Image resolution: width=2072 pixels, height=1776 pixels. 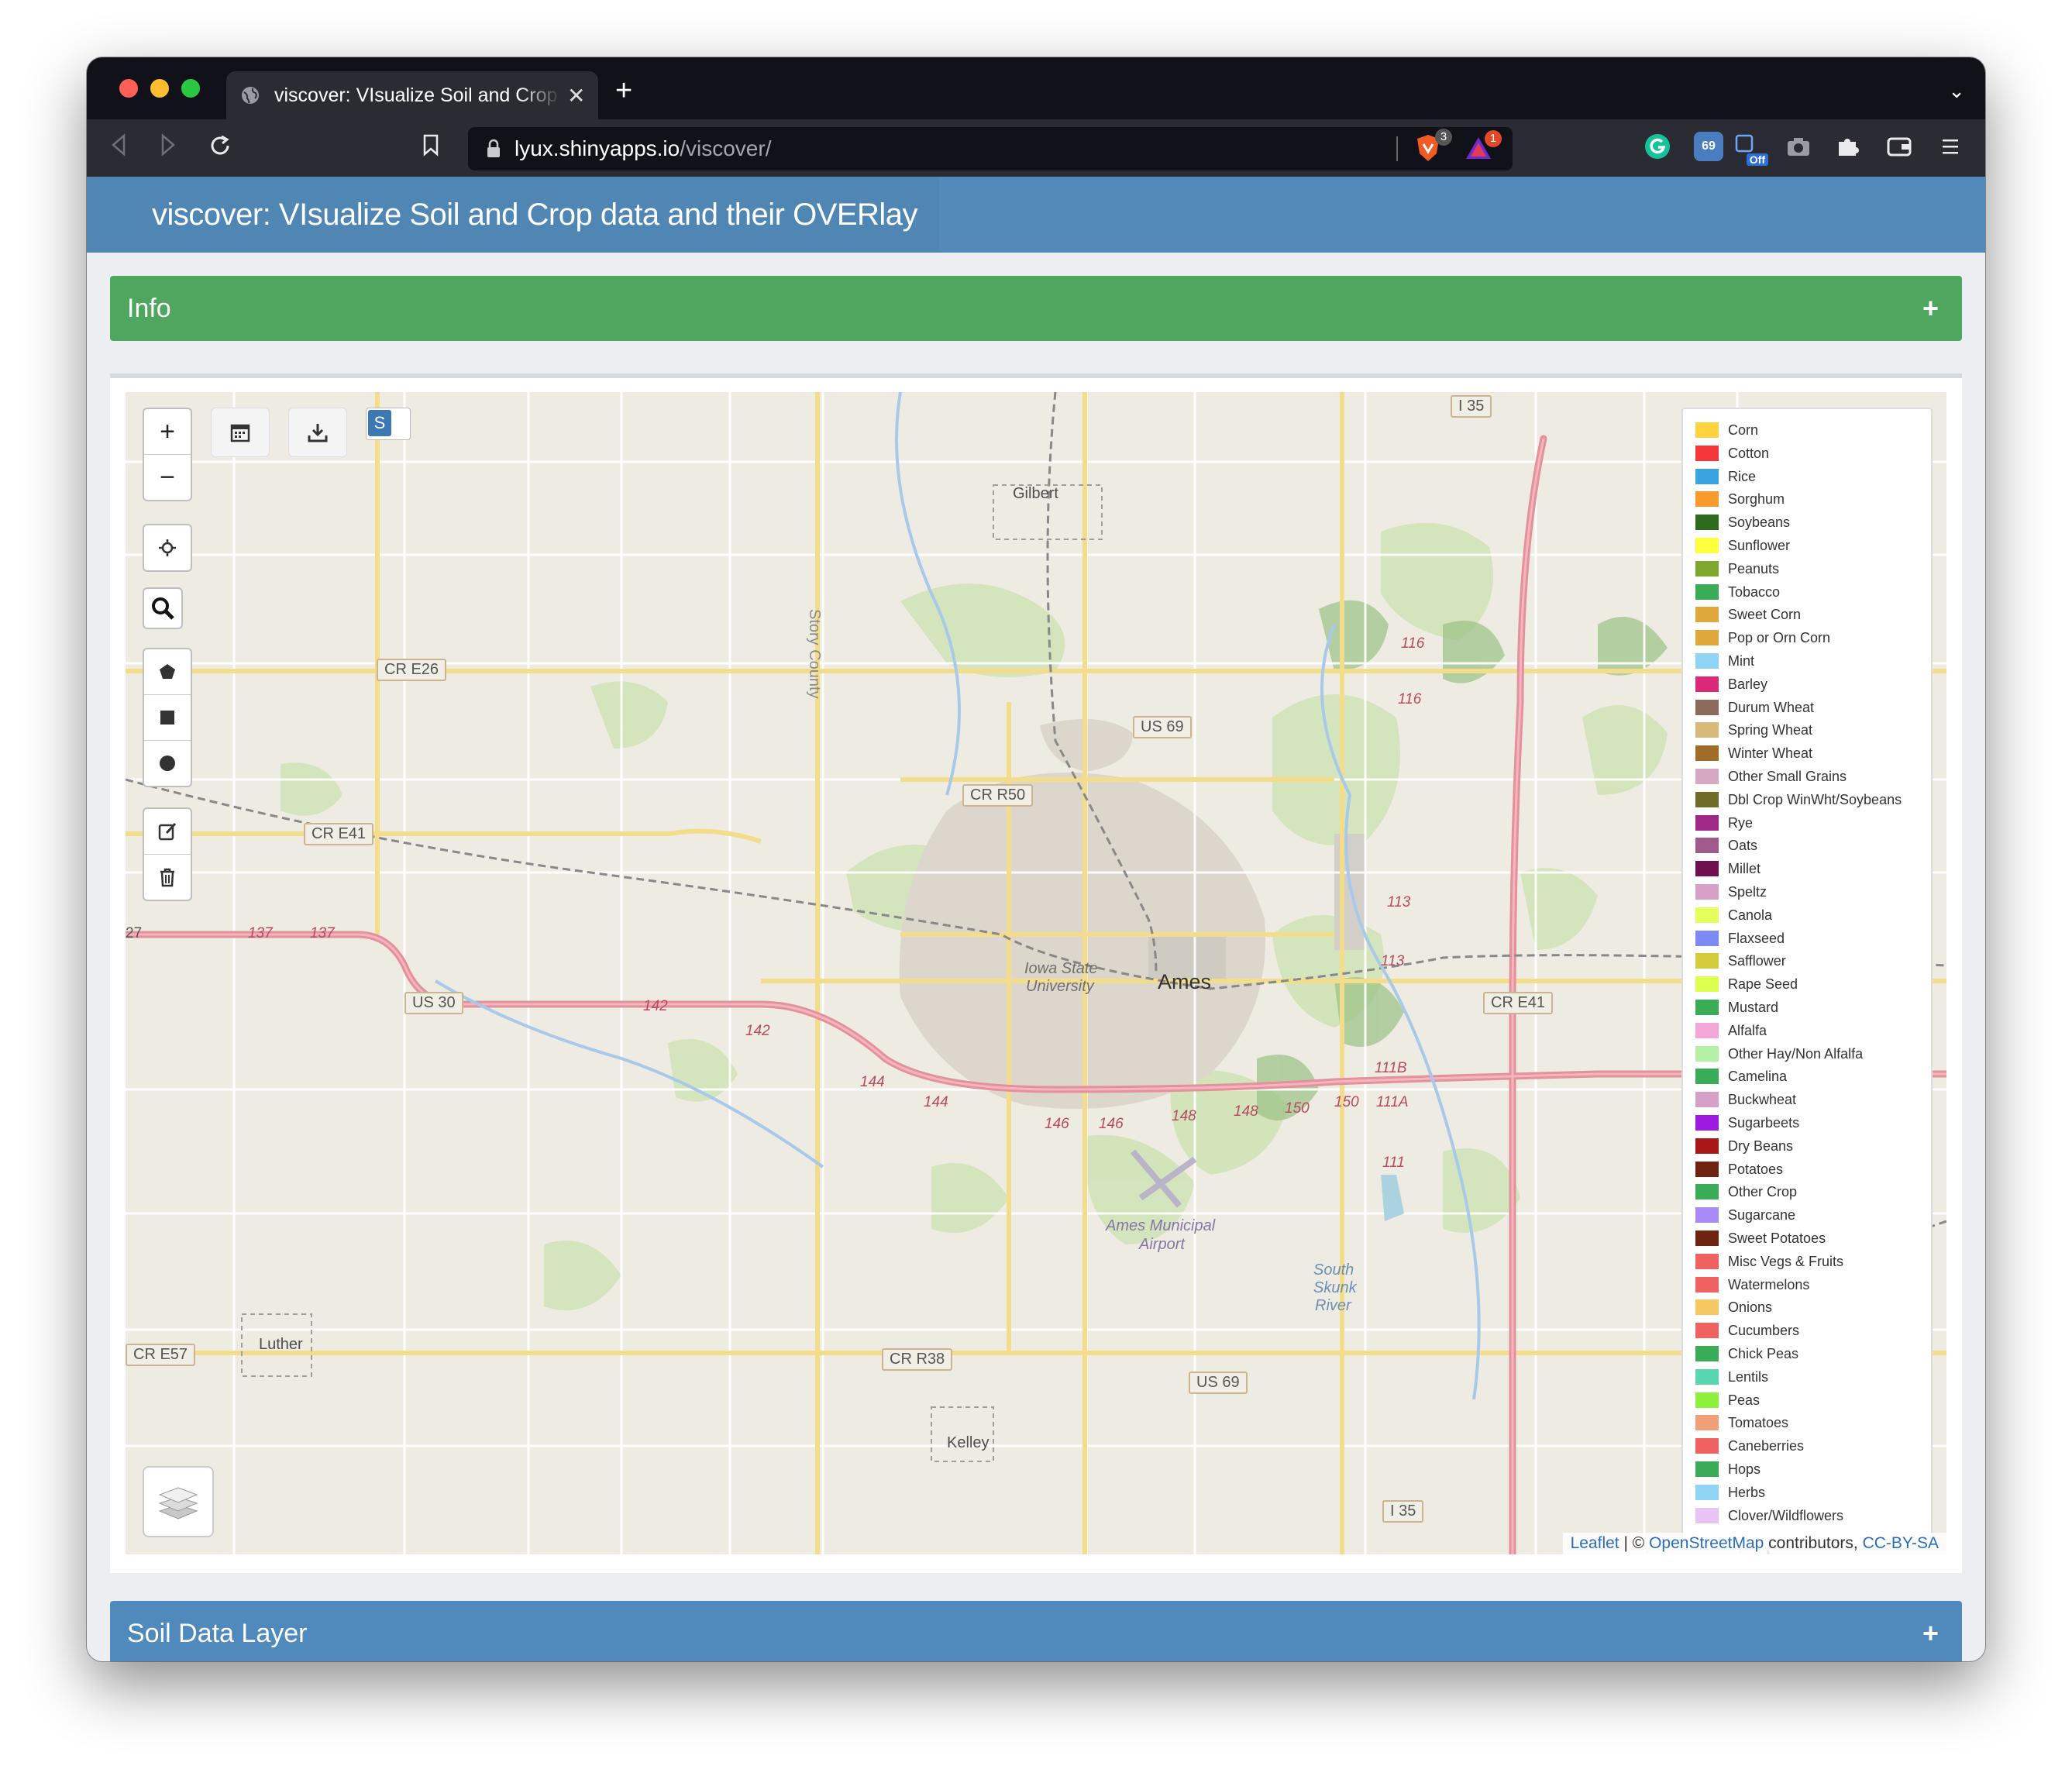 What do you see at coordinates (1931, 1631) in the screenshot?
I see `soil-expand-icon: +` at bounding box center [1931, 1631].